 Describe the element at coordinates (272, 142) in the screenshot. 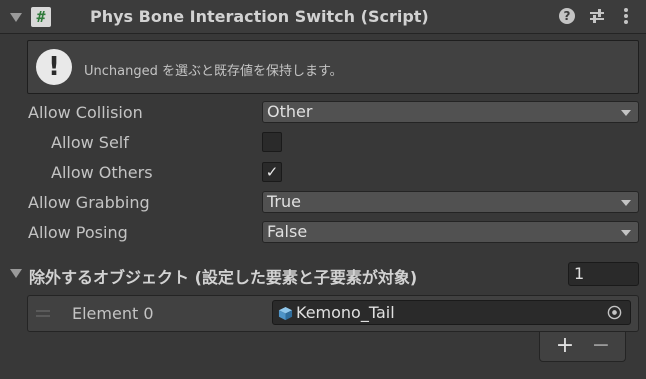

I see `allow-self-checkbox` at that location.